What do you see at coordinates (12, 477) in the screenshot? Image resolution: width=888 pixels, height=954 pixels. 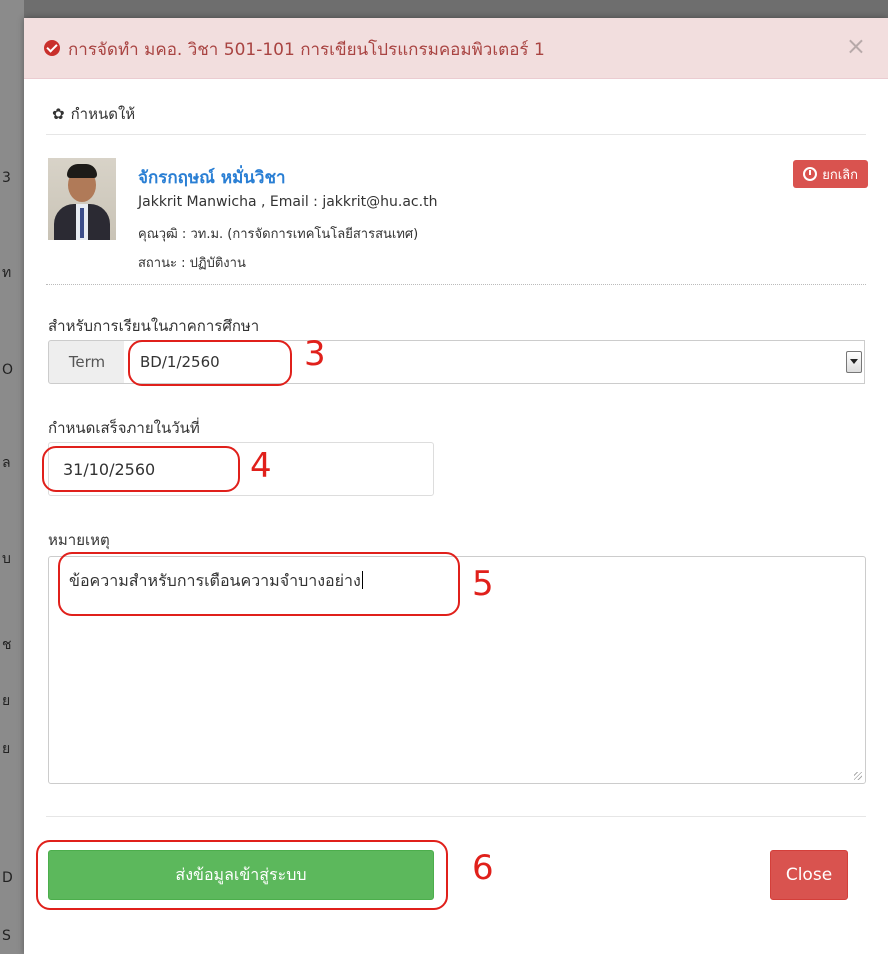 I see `background-page-strip: 3 ท O ล บ ช ย ย D S` at bounding box center [12, 477].